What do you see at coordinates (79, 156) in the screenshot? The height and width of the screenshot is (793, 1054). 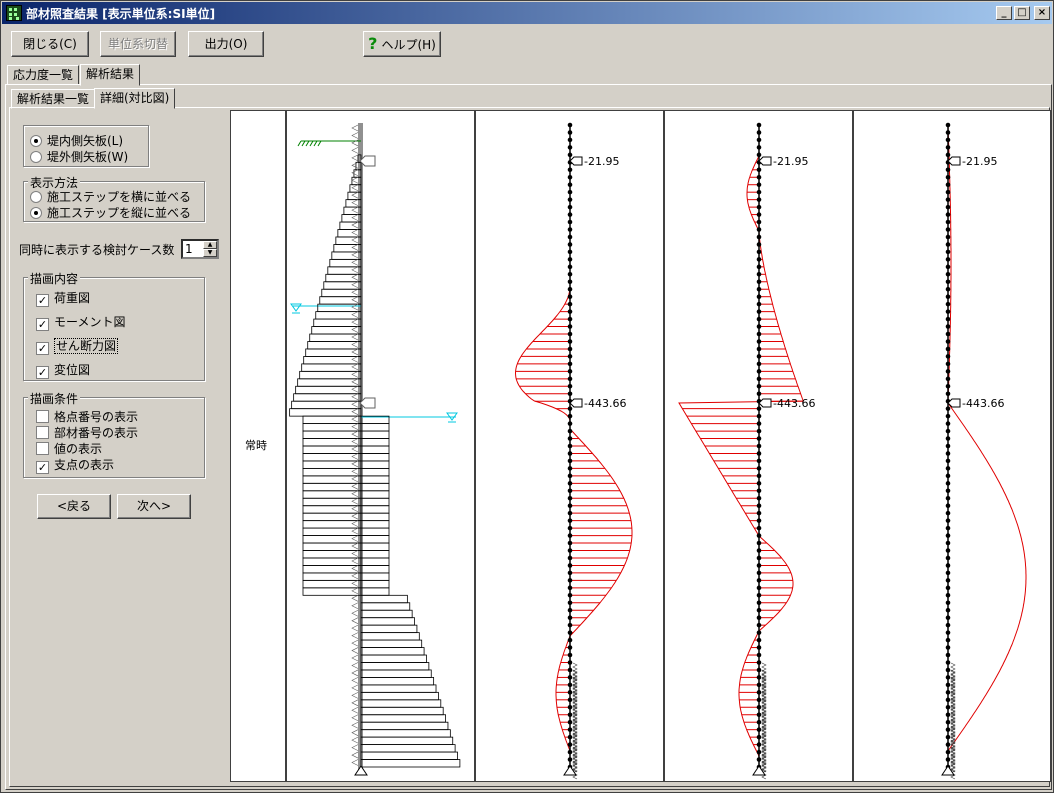 I see `radio-outer-wall: 堤外側矢板(W)` at bounding box center [79, 156].